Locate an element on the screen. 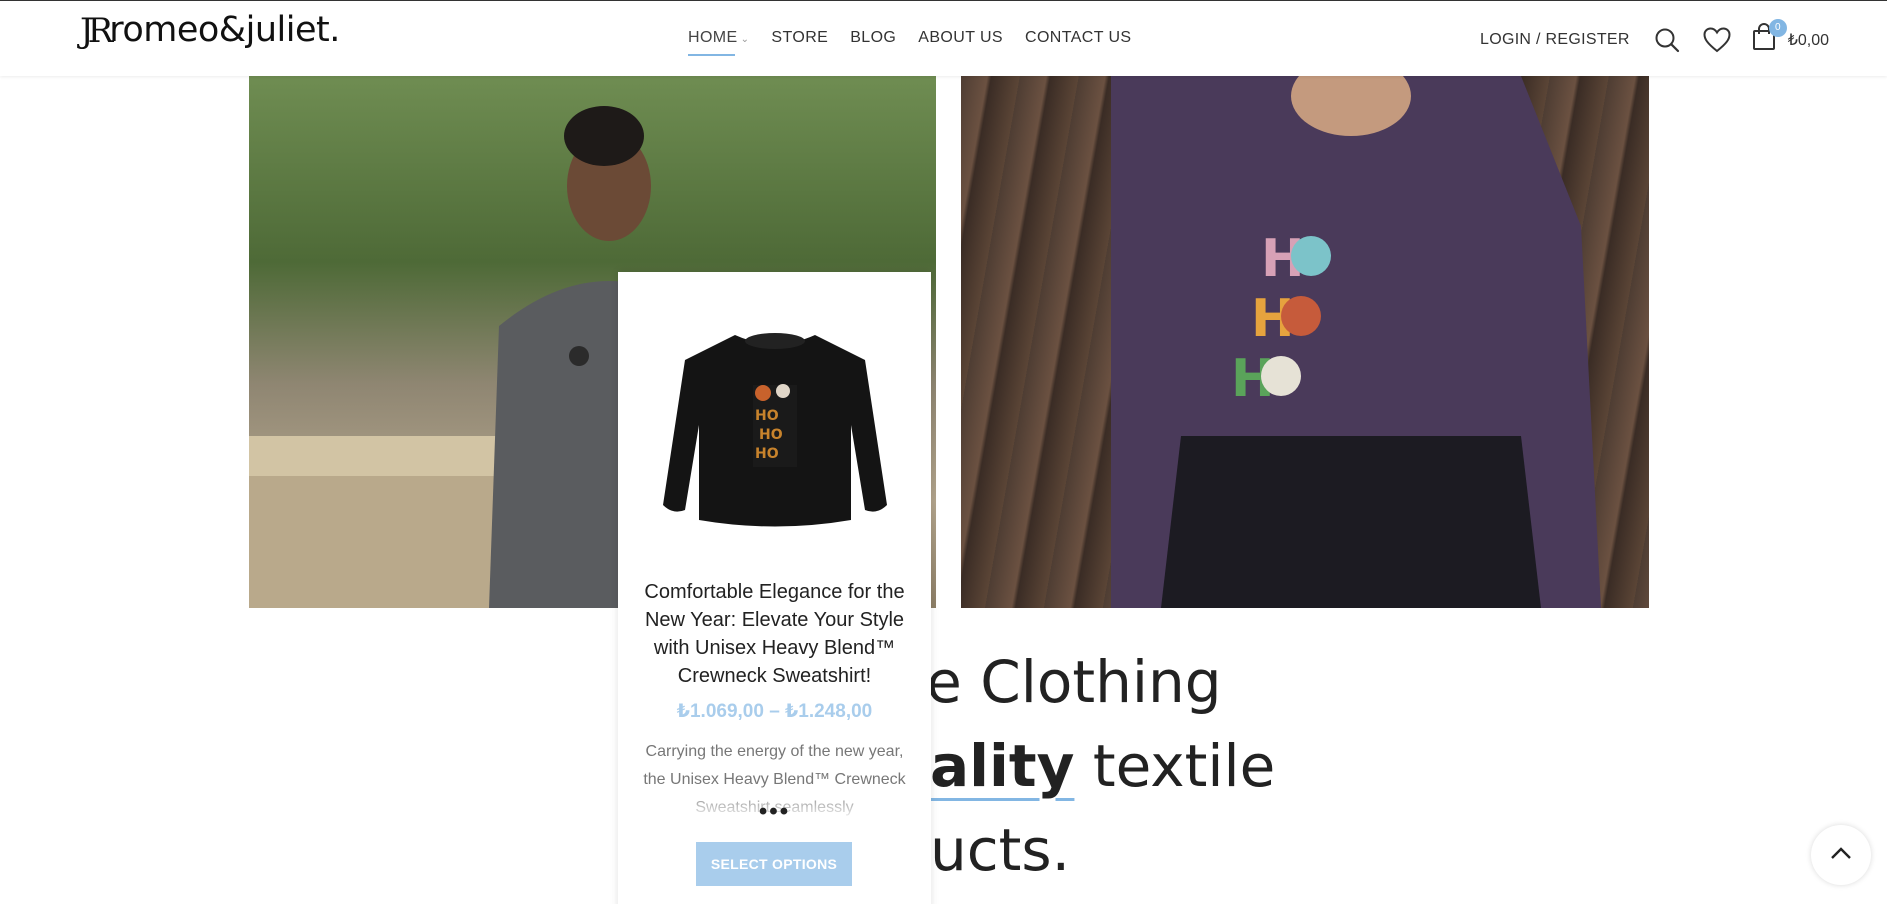  nav-item-home-label: HOME is located at coordinates (713, 37).